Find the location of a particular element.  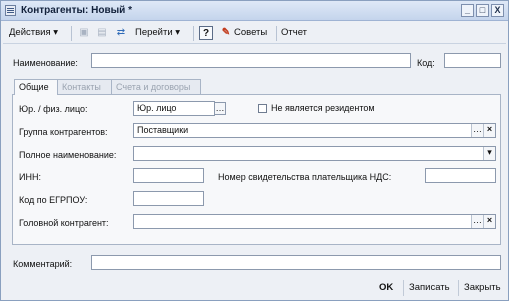

actions-menu: Действия ▾ is located at coordinates (33, 33).